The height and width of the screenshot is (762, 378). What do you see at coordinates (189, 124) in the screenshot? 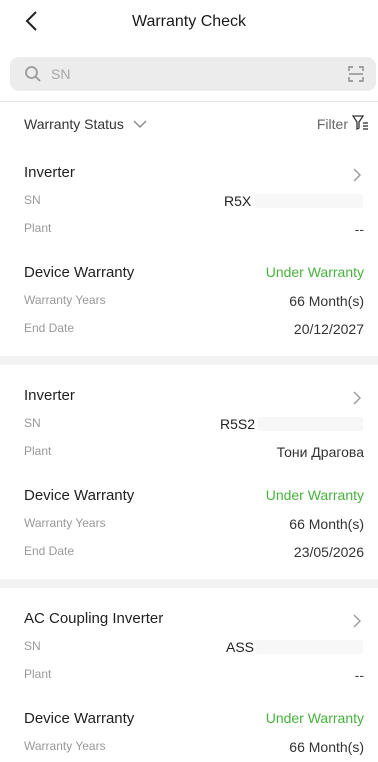
I see `filter-bar: Warranty Status Filter` at bounding box center [189, 124].